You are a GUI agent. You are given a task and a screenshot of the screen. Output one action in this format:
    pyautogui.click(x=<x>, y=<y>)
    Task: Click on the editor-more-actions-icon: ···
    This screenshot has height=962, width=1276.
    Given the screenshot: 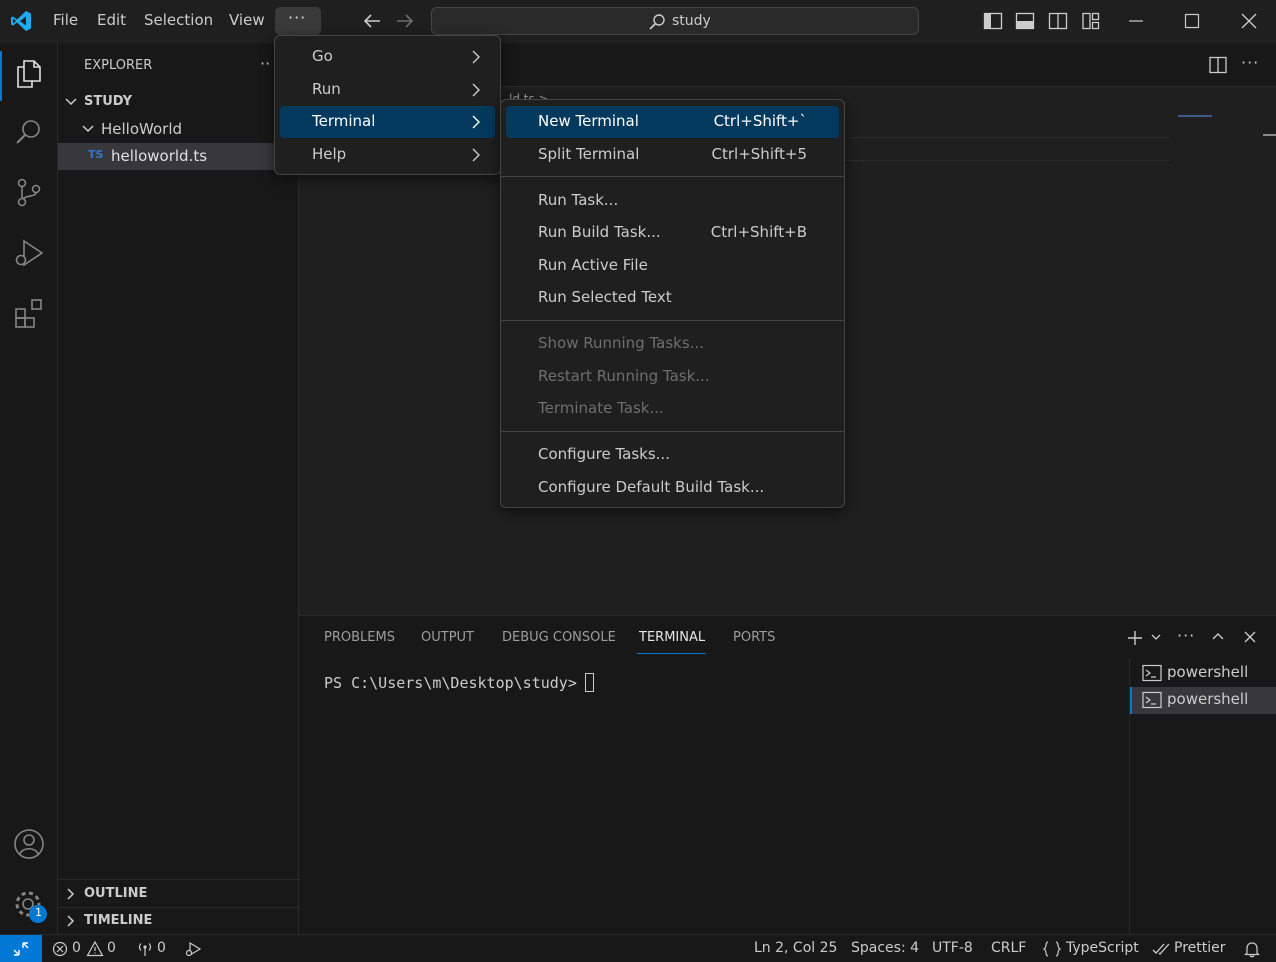 What is the action you would take?
    pyautogui.click(x=1250, y=62)
    